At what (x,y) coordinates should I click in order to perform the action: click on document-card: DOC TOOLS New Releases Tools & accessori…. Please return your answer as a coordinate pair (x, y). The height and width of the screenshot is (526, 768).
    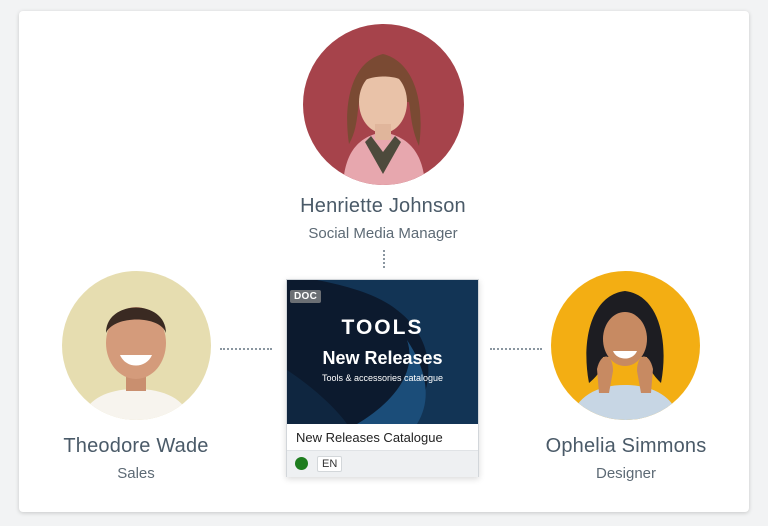
    Looking at the image, I should click on (382, 378).